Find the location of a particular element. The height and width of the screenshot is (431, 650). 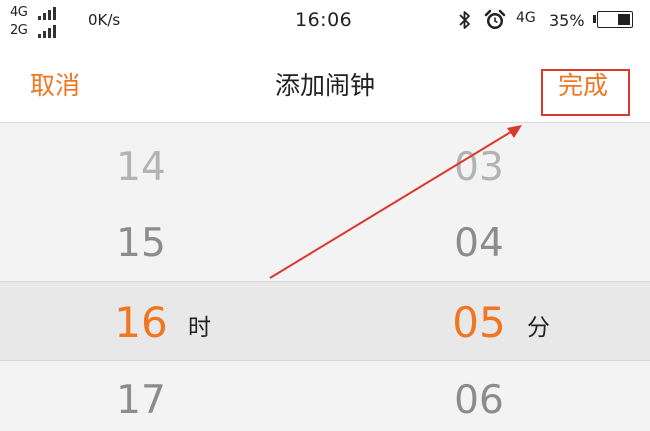

network-speed: 0K/s is located at coordinates (104, 20).